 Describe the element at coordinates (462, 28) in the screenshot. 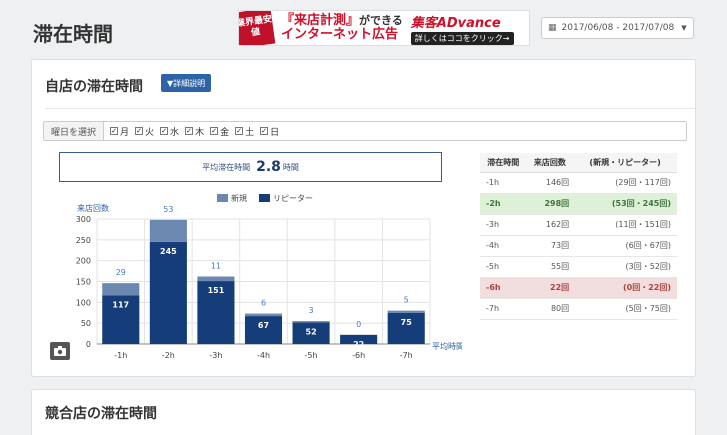

I see `ad-brand-block: 集客ADvance 詳しくはココをクリック→` at that location.